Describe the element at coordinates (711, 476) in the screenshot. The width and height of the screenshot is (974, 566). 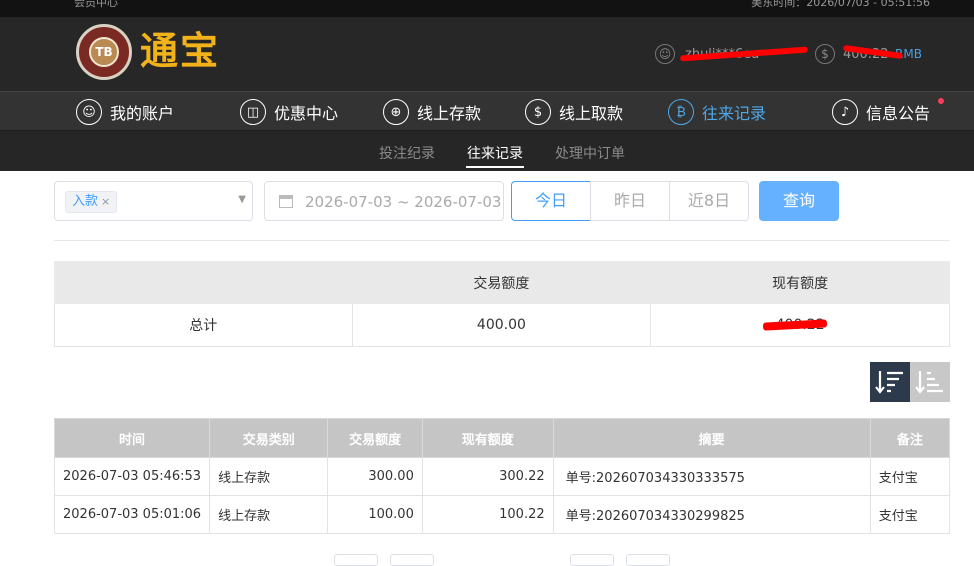
I see `cell-summary: 单号:202607034330333575` at that location.